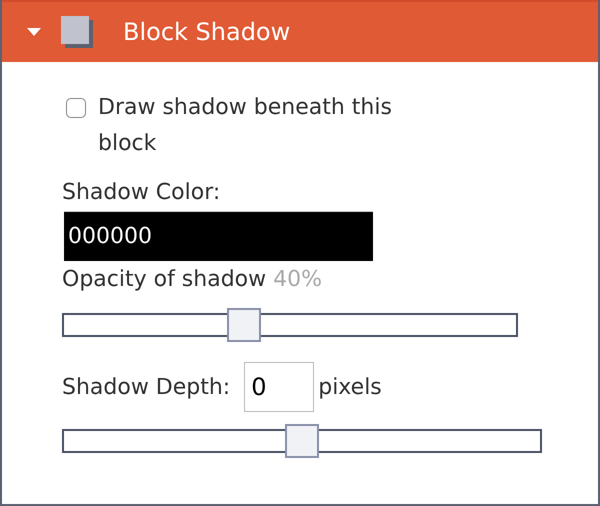 Image resolution: width=600 pixels, height=506 pixels. I want to click on panel-header: Block Shadow, so click(300, 31).